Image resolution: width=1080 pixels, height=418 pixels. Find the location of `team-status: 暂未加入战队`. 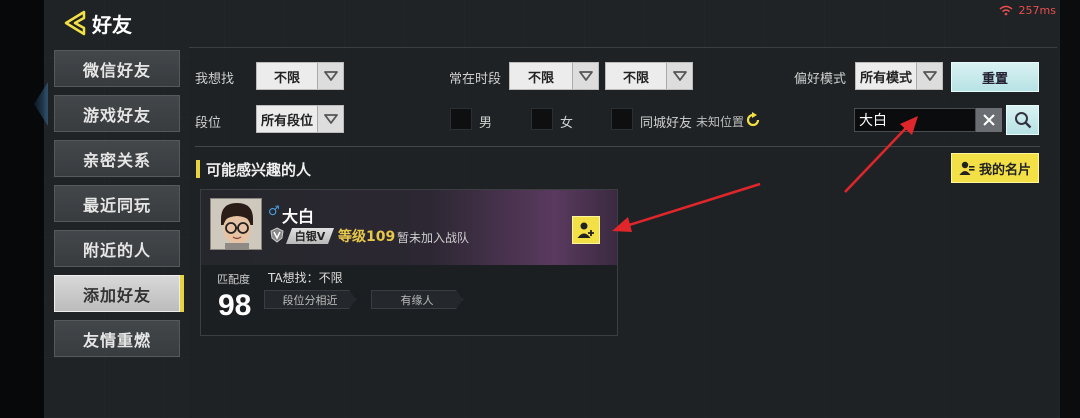

team-status: 暂未加入战队 is located at coordinates (433, 238).